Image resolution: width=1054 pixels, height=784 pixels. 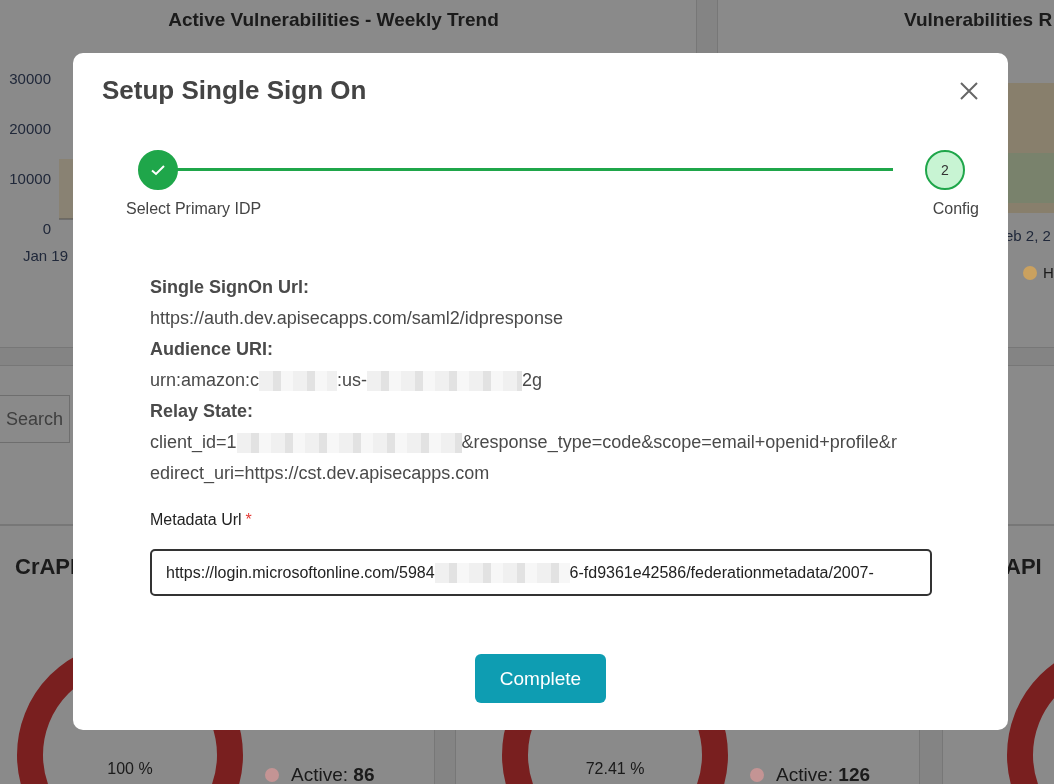 What do you see at coordinates (823, 774) in the screenshot?
I see `legend-label: Active: 126` at bounding box center [823, 774].